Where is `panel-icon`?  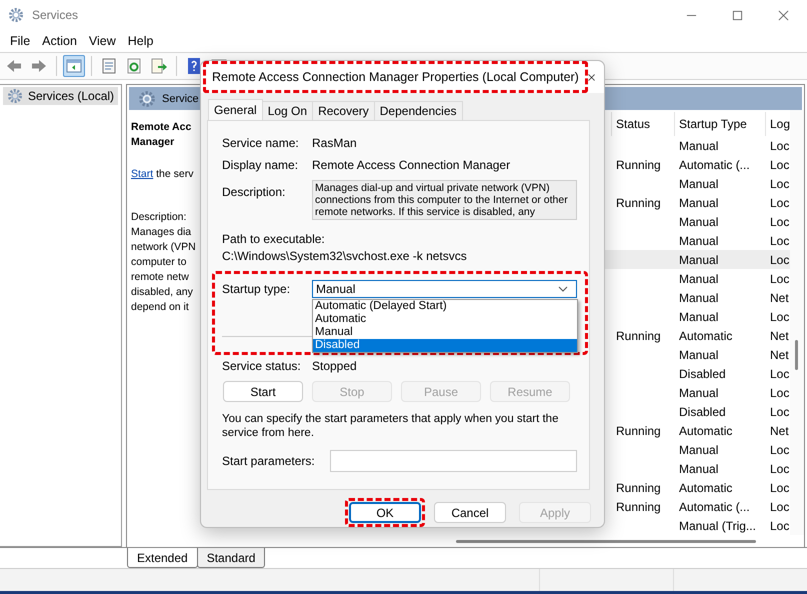 panel-icon is located at coordinates (74, 66).